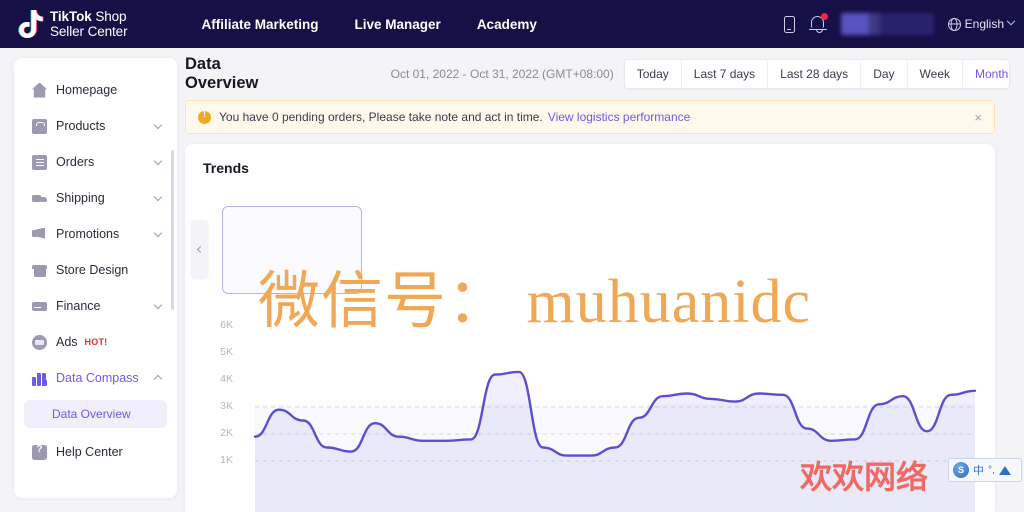  Describe the element at coordinates (935, 74) in the screenshot. I see `range-button-week: Week` at that location.